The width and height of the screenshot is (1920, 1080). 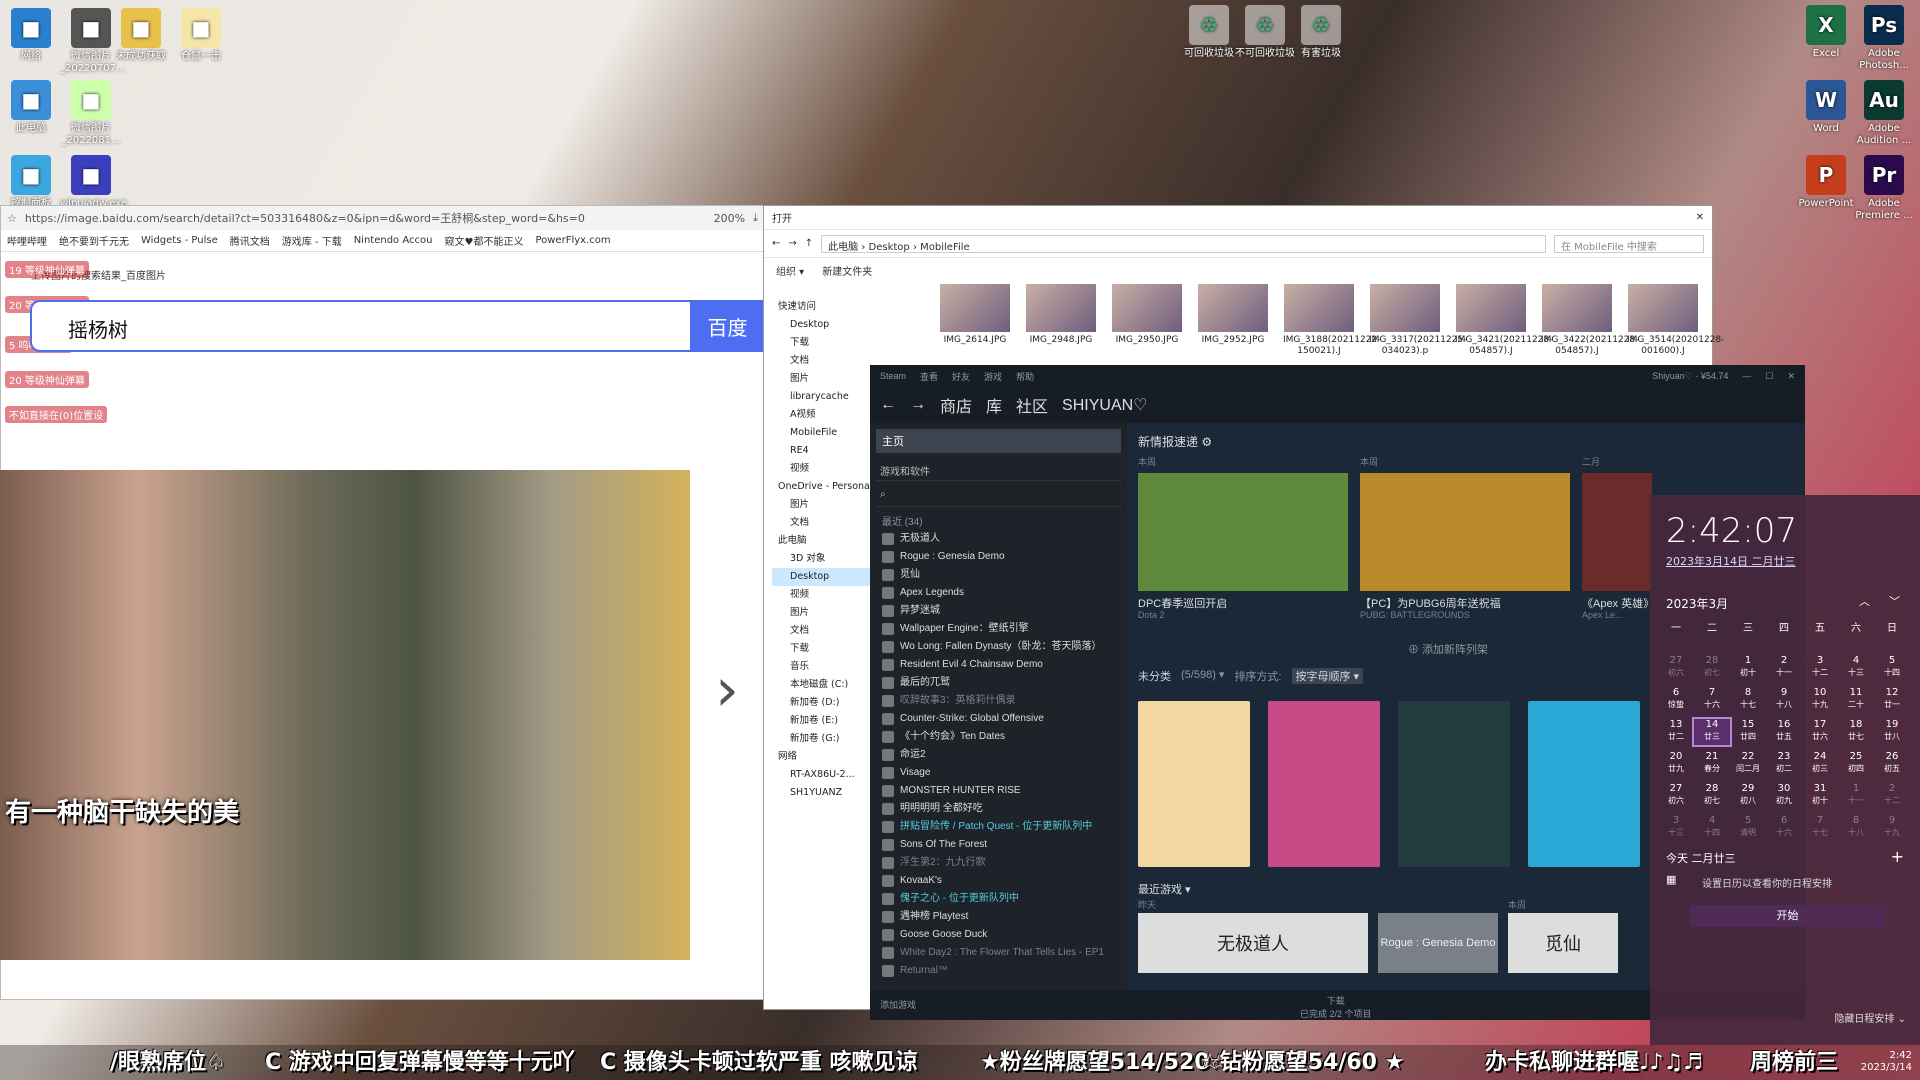 I want to click on calendar-day: 20 廿九, so click(x=1676, y=764).